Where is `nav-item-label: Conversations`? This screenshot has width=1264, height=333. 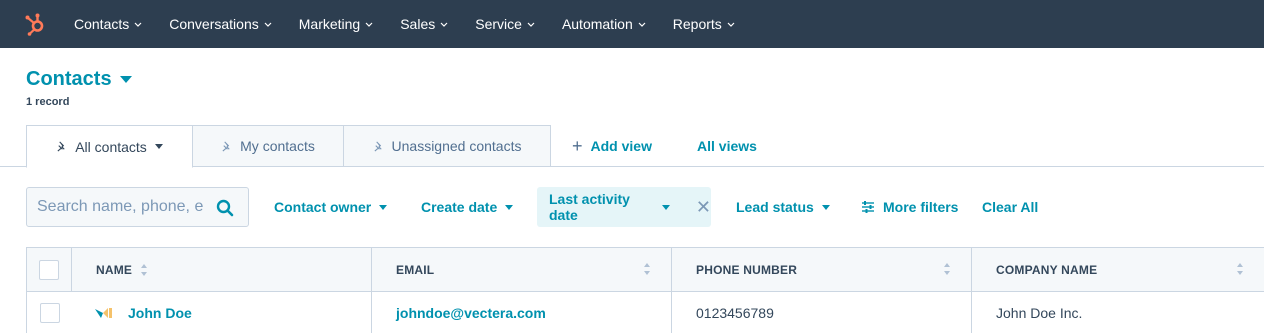 nav-item-label: Conversations is located at coordinates (214, 24).